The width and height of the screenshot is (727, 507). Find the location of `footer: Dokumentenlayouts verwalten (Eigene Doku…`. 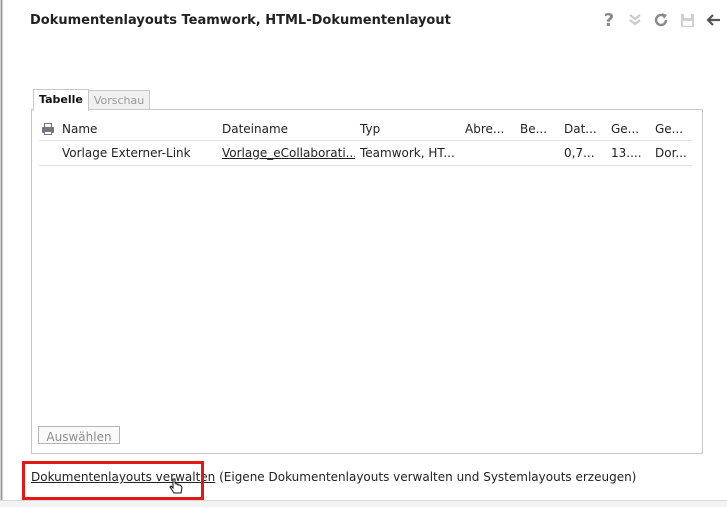

footer: Dokumentenlayouts verwalten (Eigene Doku… is located at coordinates (333, 477).